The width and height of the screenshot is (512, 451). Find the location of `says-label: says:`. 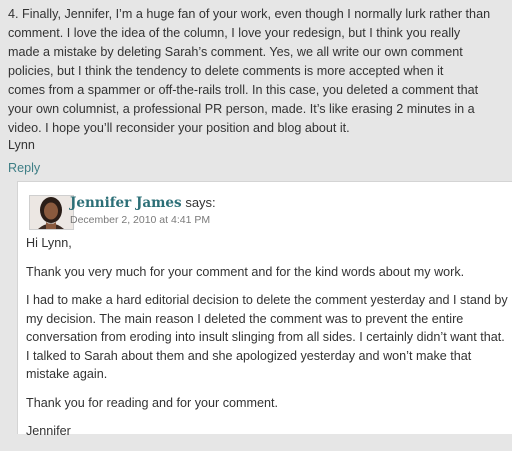

says-label: says: is located at coordinates (200, 202).